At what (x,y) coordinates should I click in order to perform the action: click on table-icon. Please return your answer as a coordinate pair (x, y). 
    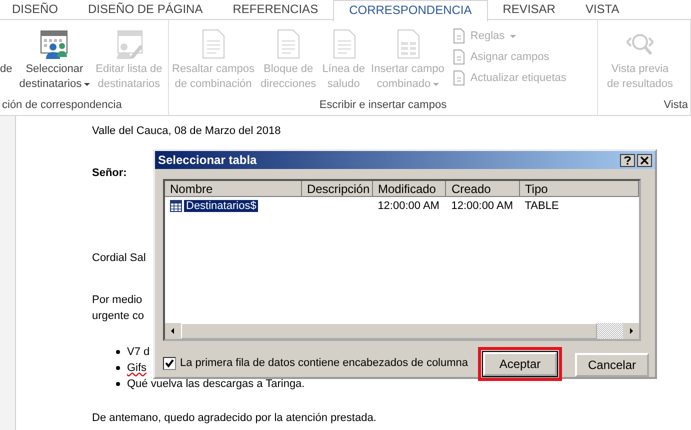
    Looking at the image, I should click on (176, 206).